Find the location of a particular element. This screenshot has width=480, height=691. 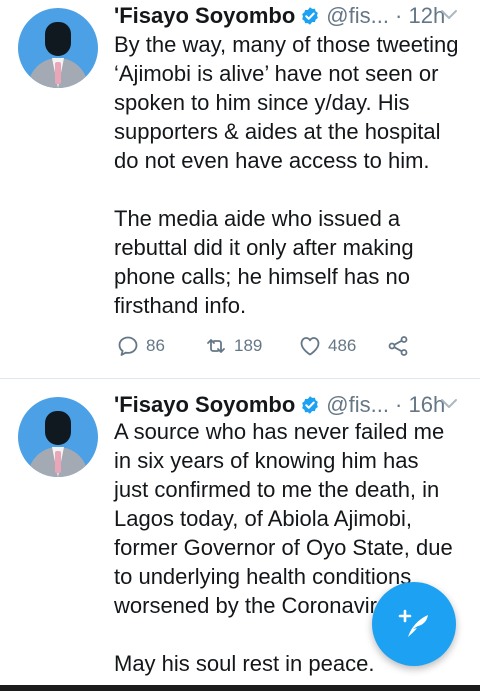

like-count: 486 is located at coordinates (342, 345).